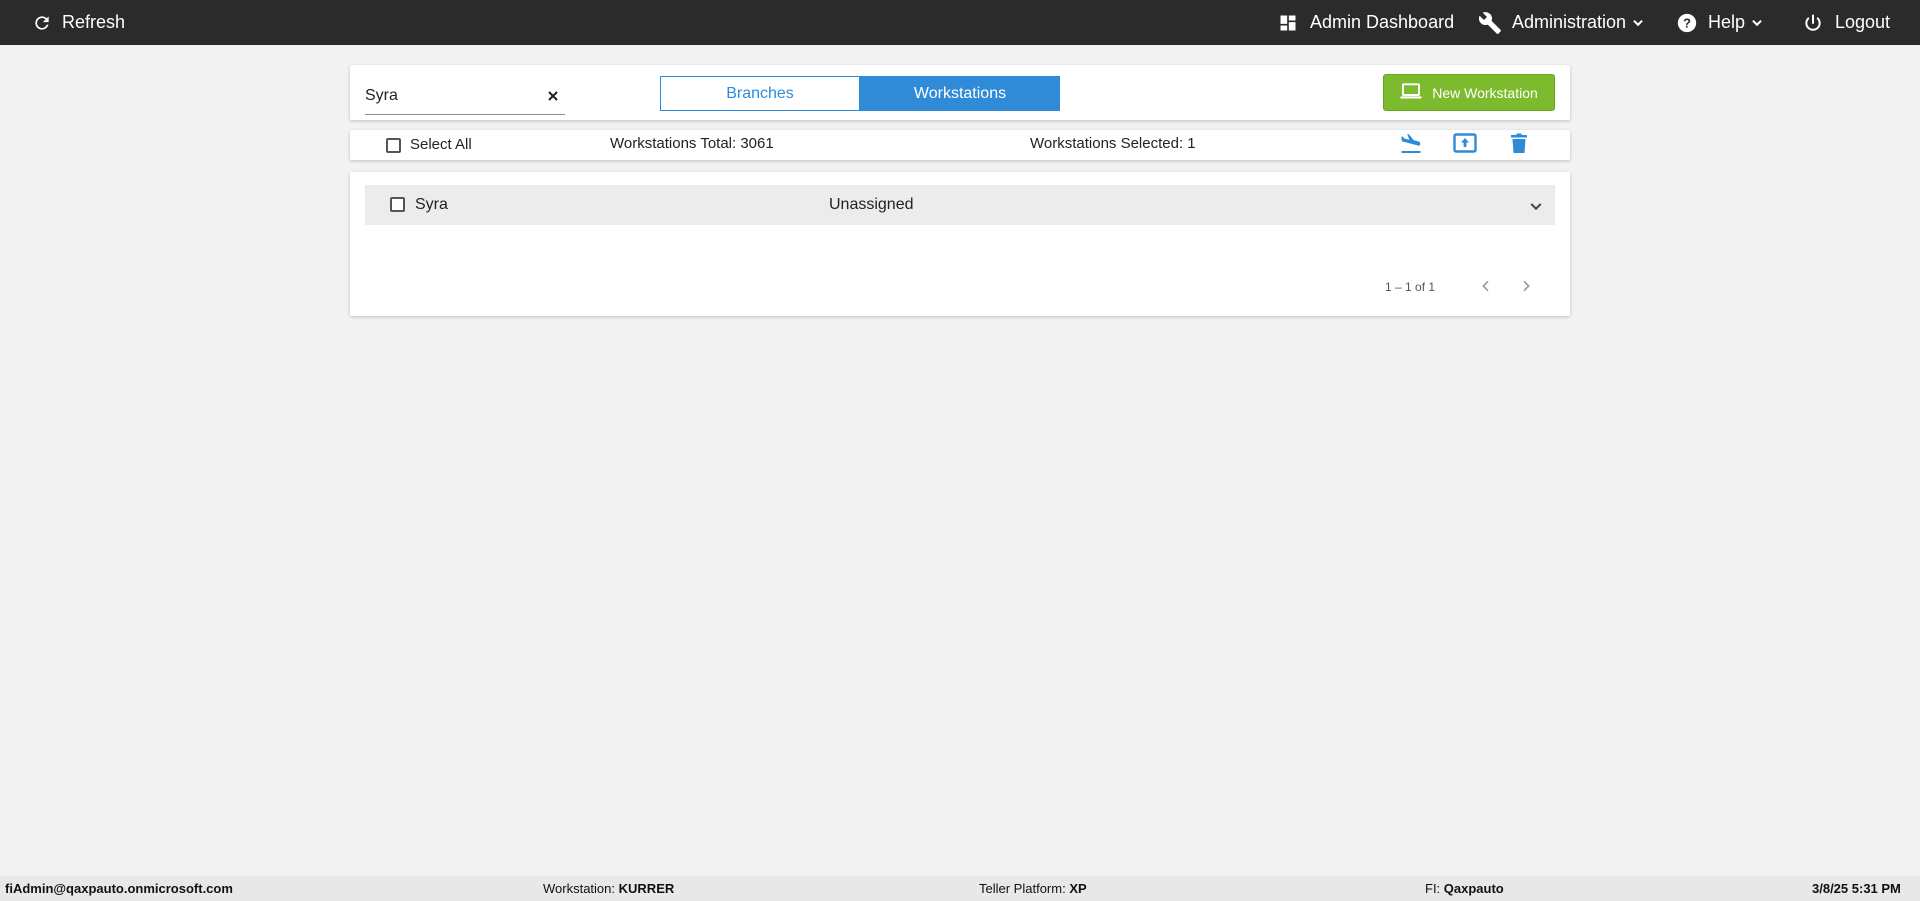 The image size is (1920, 901). I want to click on help-label: Help, so click(1727, 22).